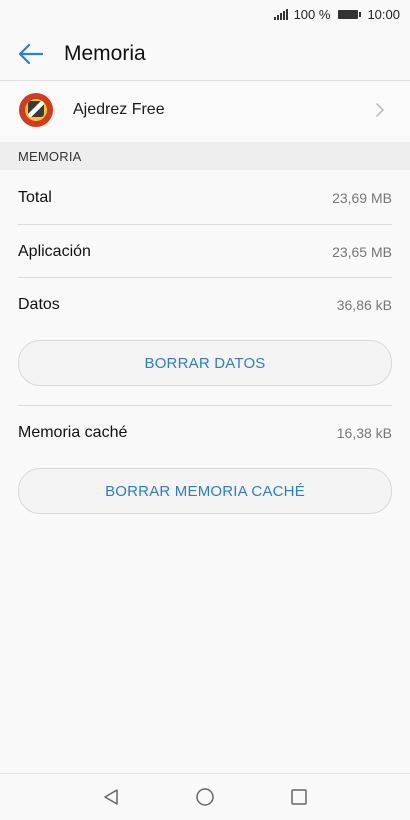  Describe the element at coordinates (119, 109) in the screenshot. I see `app-name: Ajedrez Free` at that location.